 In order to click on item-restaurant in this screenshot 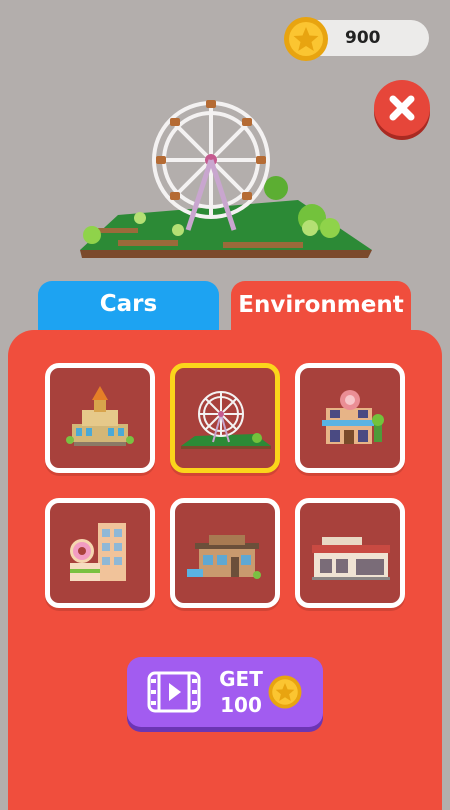, I will do `click(225, 553)`.